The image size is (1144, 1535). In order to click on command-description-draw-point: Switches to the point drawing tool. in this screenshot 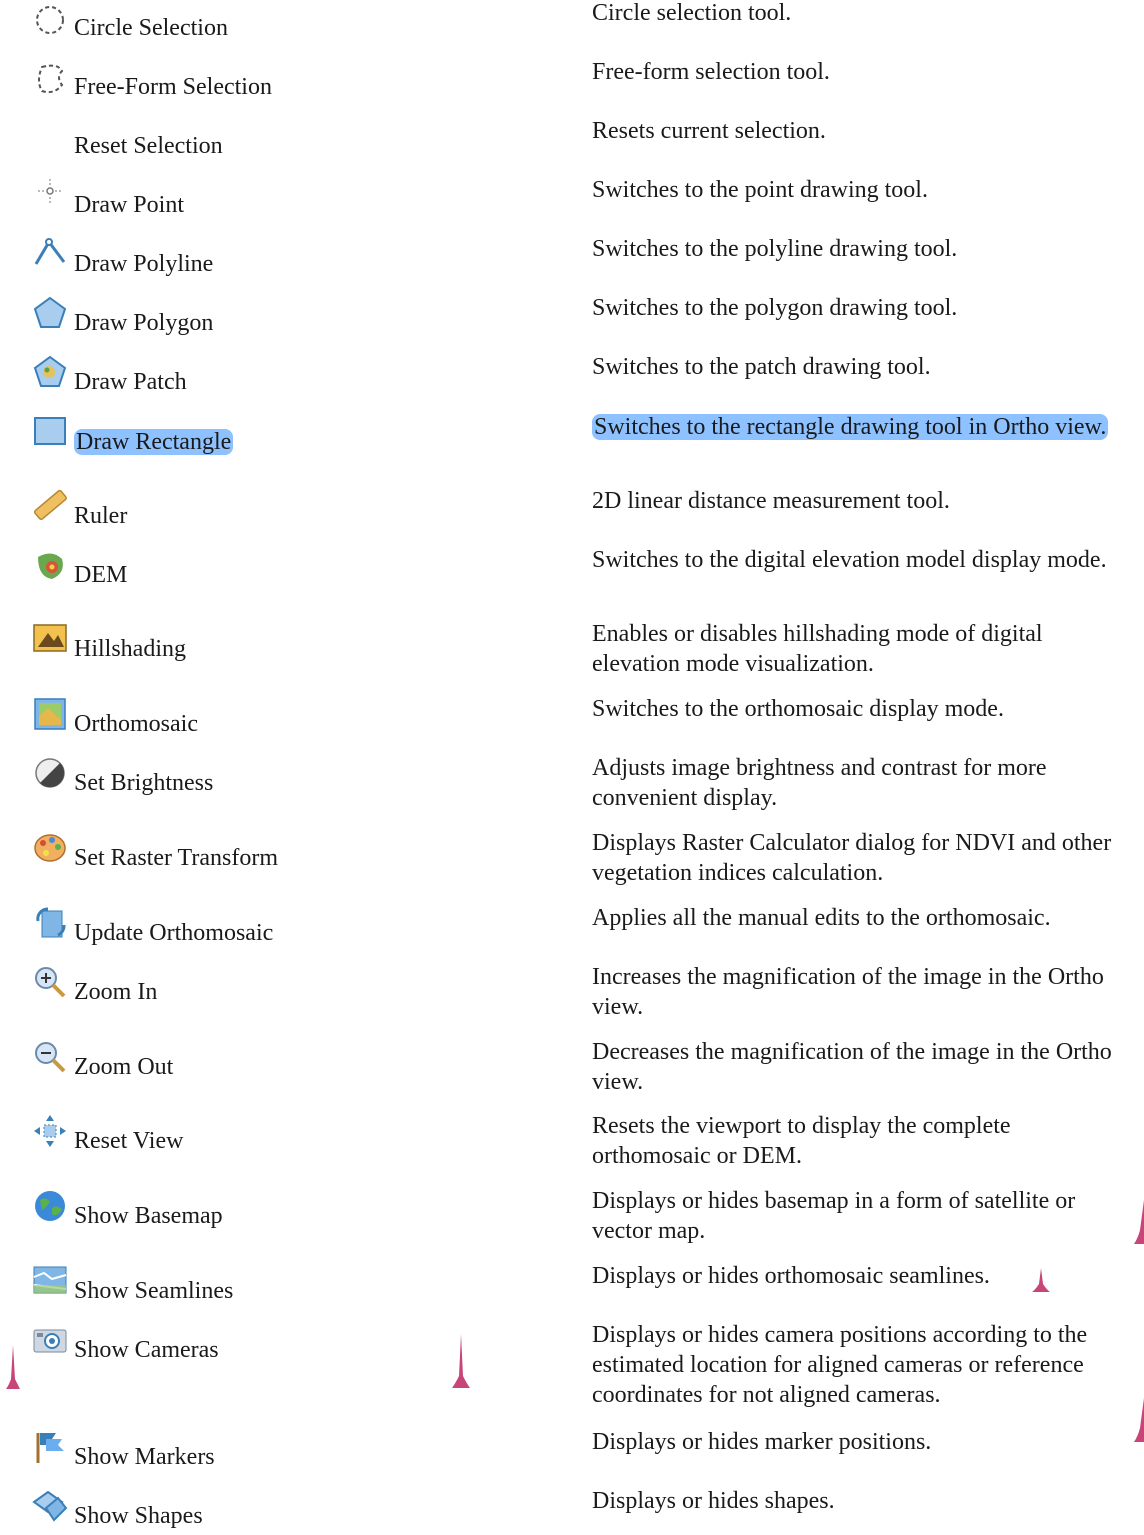, I will do `click(857, 190)`.